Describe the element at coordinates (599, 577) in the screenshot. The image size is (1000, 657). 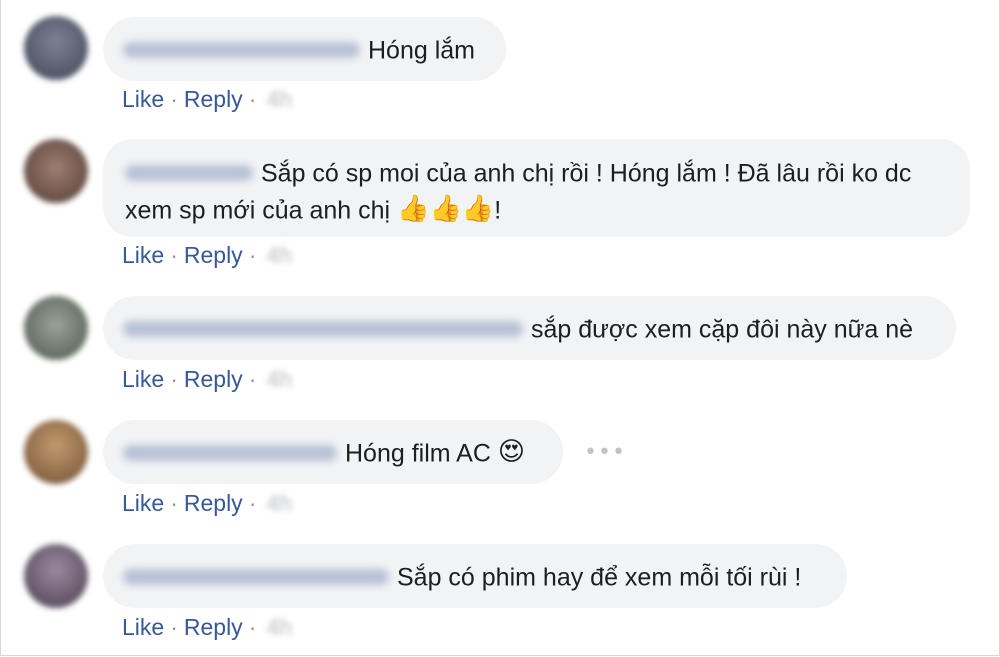
I see `comment-text: Sắp có phim hay để xem mỗi tối rùi !` at that location.